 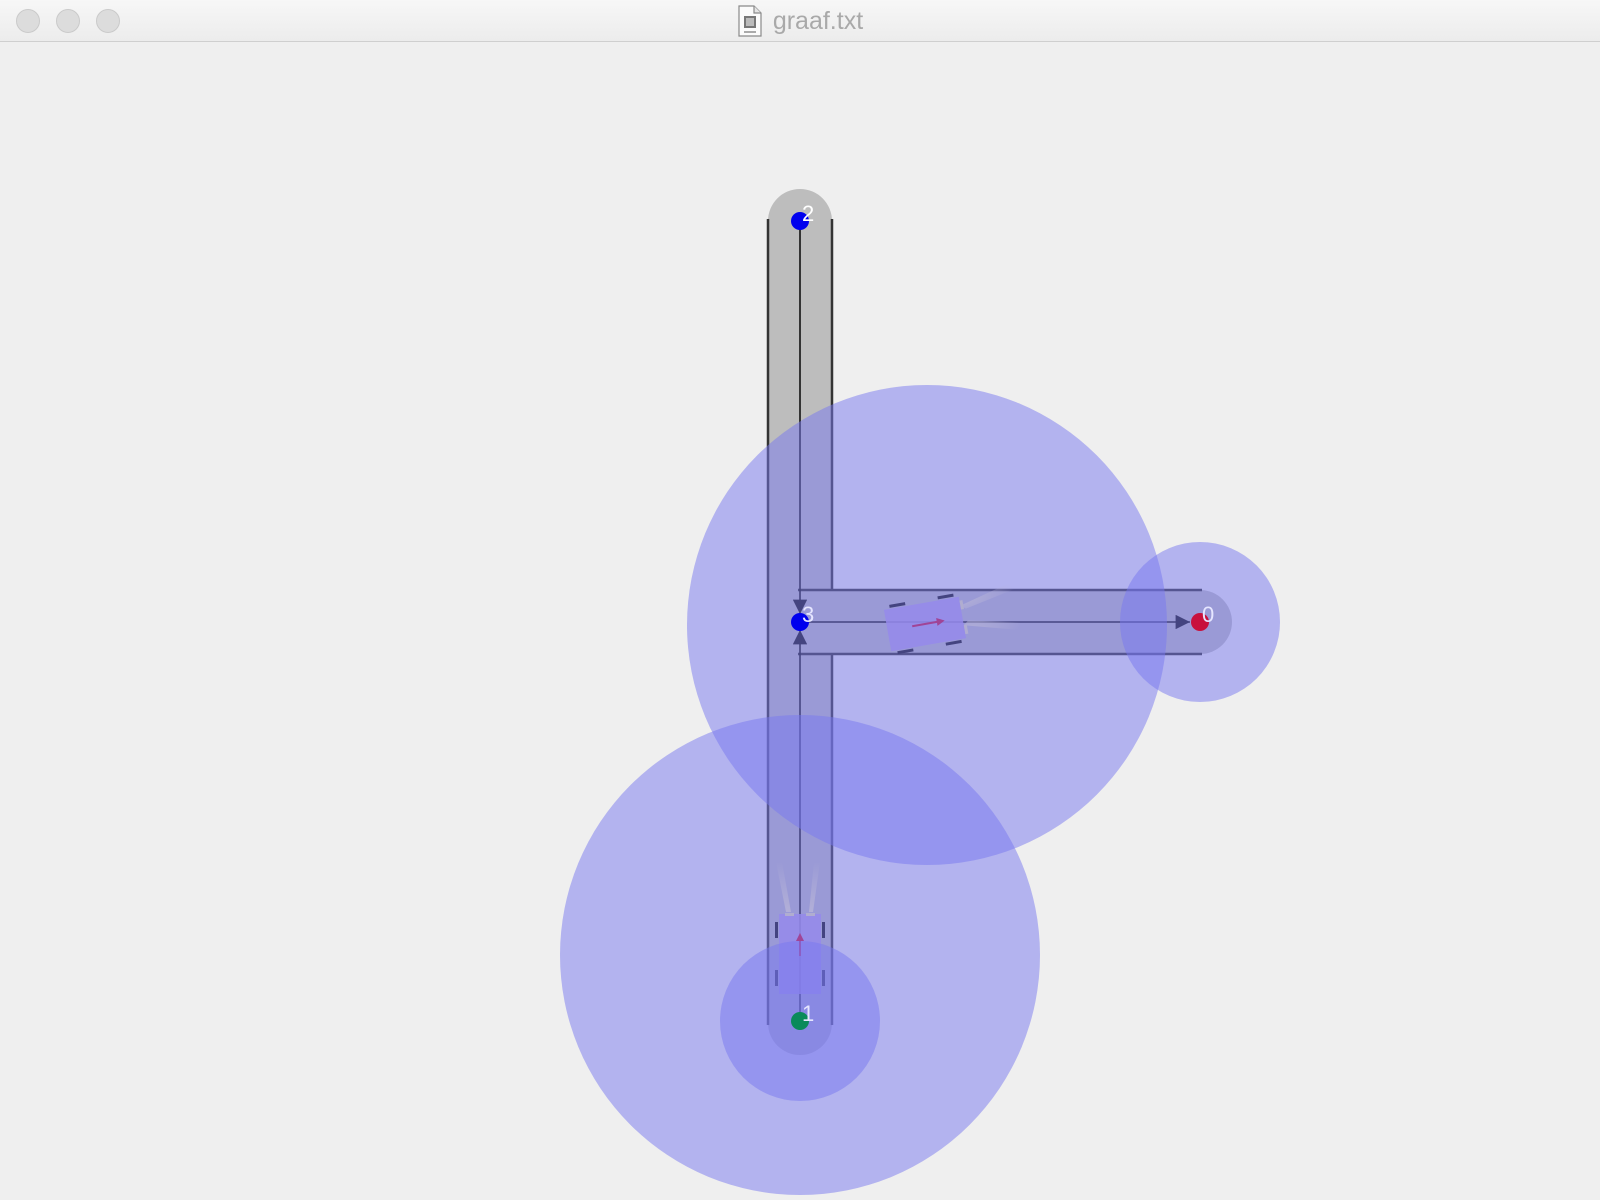 I want to click on node-label-2: 2, so click(x=808, y=213).